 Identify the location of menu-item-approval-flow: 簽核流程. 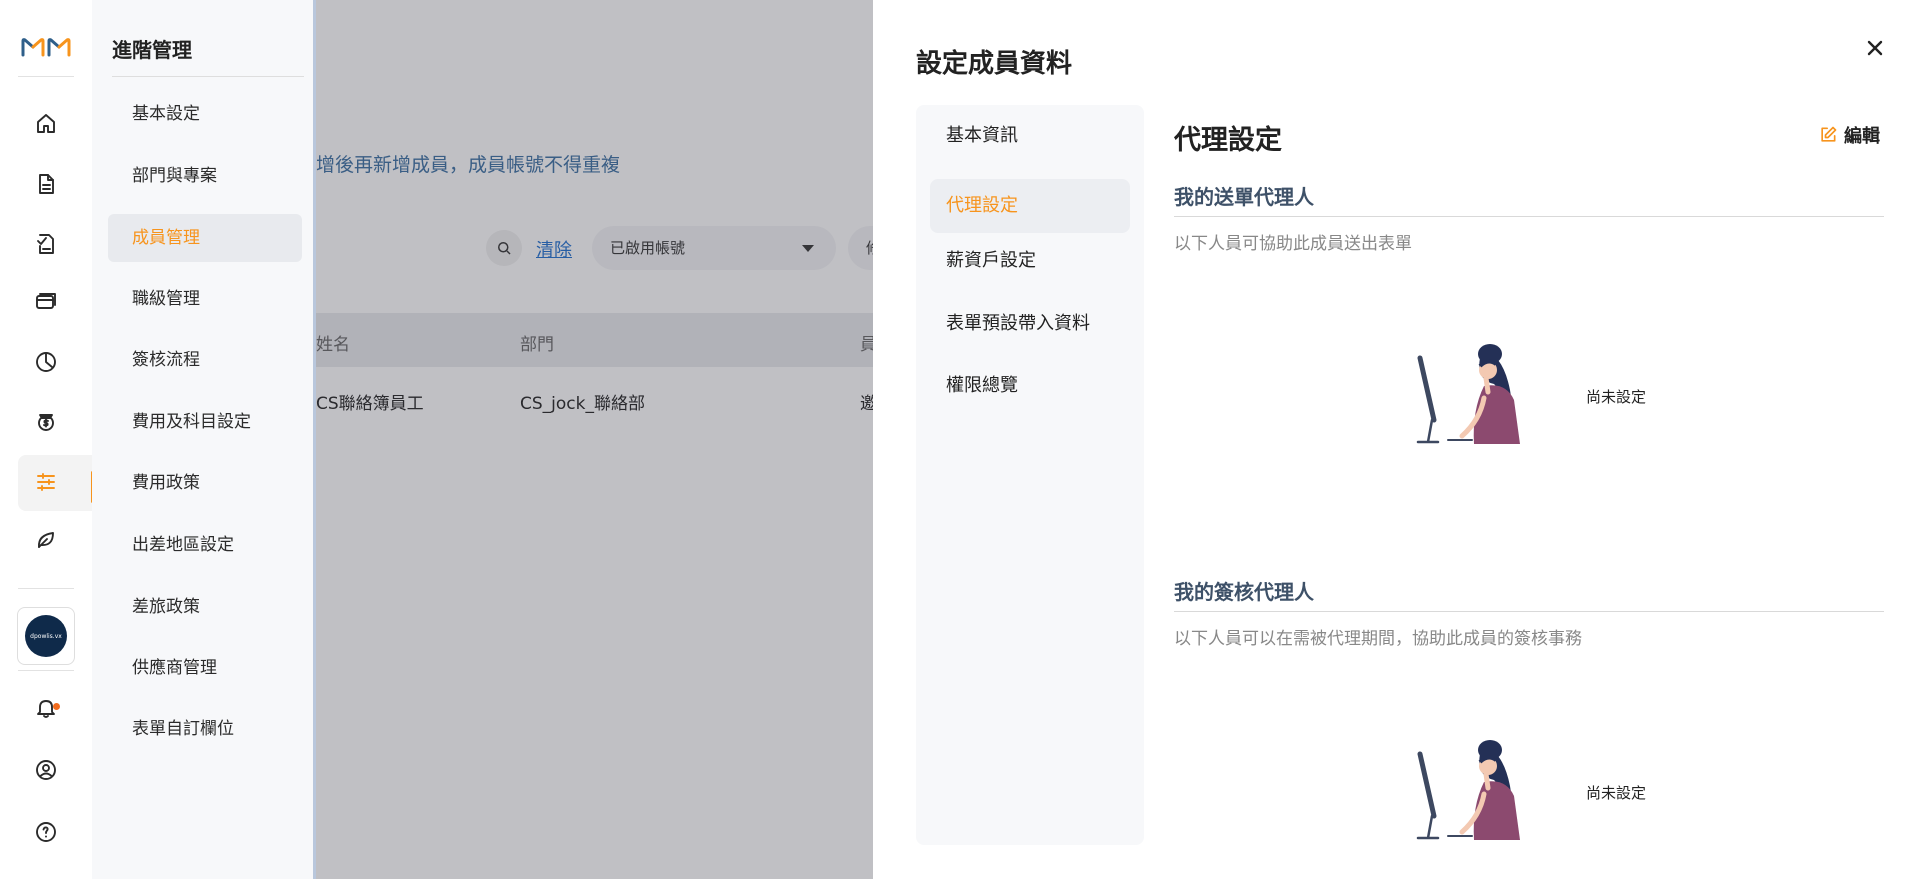
(205, 360).